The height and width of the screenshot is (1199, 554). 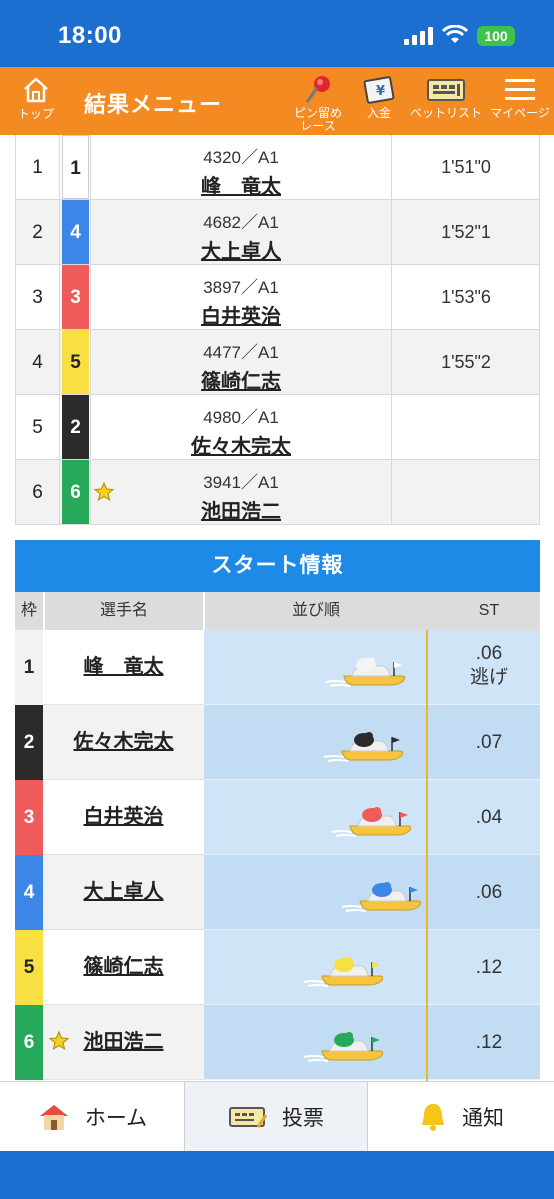 I want to click on start-row: 3 白井英治 .04, so click(x=277, y=817).